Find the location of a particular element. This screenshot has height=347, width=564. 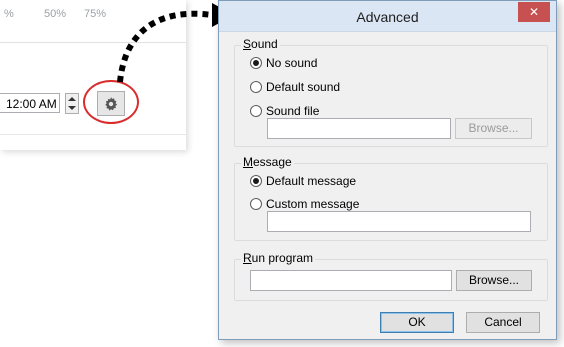

radio-custom-message: Custom message is located at coordinates (304, 204).